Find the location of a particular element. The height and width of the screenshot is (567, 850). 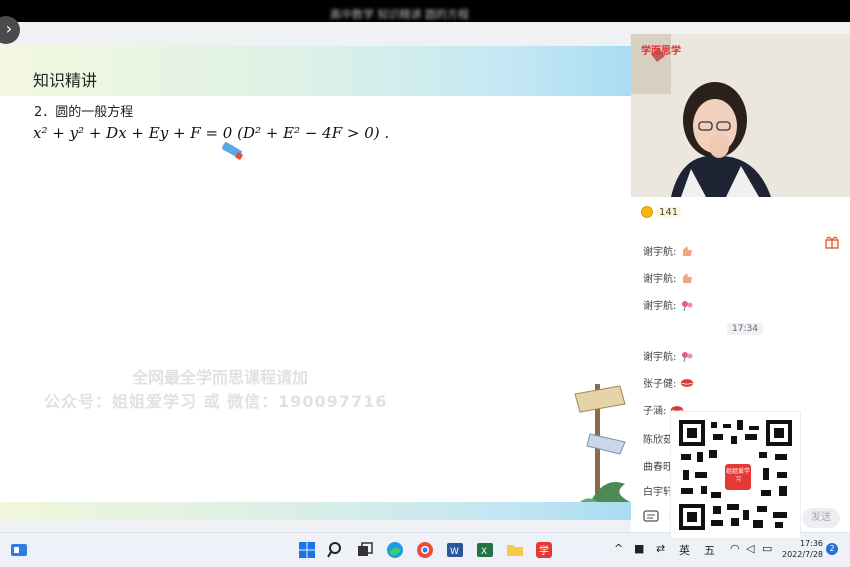

watermark-line-2: 公众号：姐姐爱学习 或 微信：190097716 is located at coordinates (216, 401).